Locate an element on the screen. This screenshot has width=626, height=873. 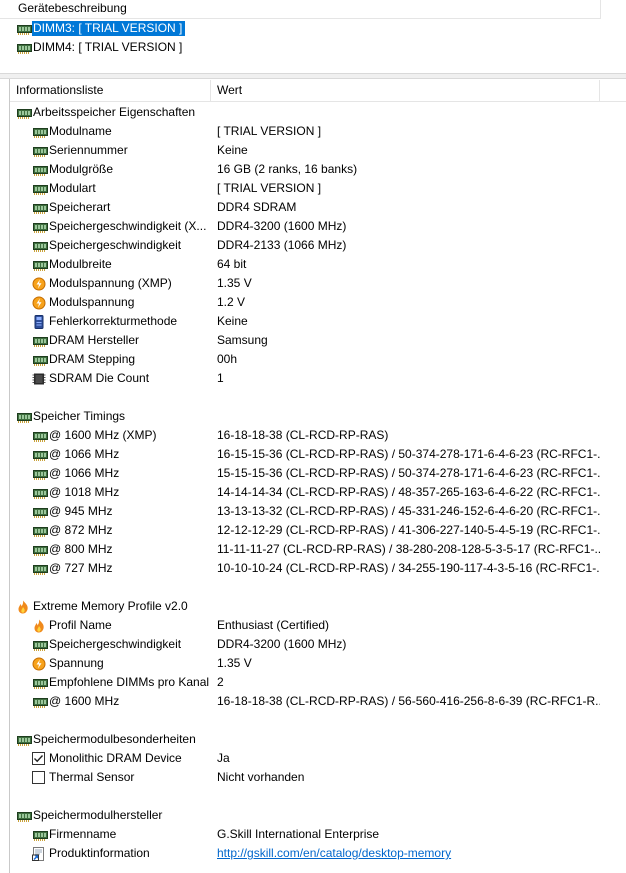
column-header-information: Informationsliste is located at coordinates (110, 90).